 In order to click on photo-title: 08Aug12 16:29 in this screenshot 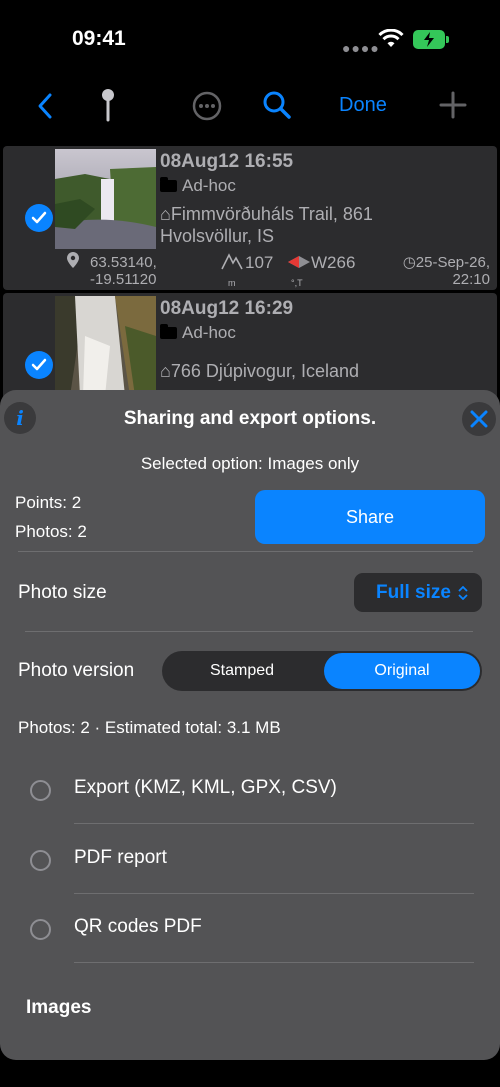, I will do `click(227, 308)`.